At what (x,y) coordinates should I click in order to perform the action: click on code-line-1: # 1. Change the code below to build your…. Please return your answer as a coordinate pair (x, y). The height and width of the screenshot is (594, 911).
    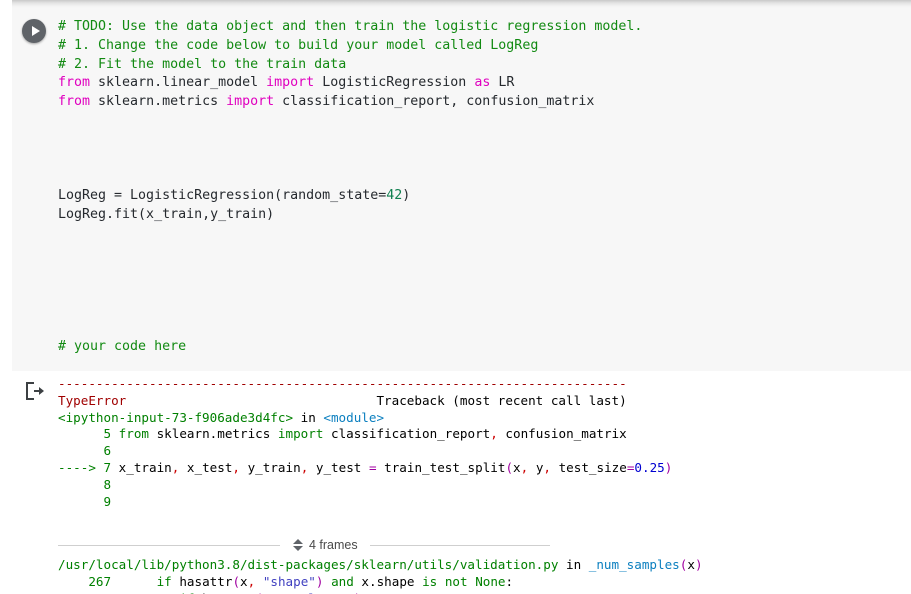
    Looking at the image, I should click on (298, 45).